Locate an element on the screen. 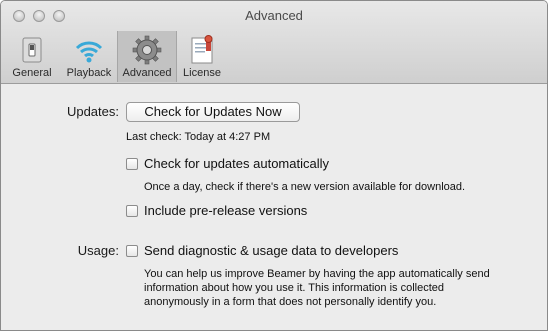 The height and width of the screenshot is (331, 548). prerelease-checkbox is located at coordinates (132, 211).